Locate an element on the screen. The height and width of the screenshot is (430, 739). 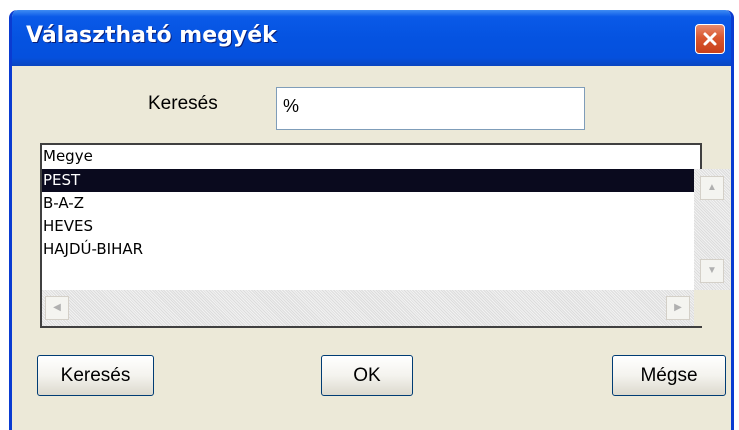
scroll-left-button: ◀ is located at coordinates (57, 308).